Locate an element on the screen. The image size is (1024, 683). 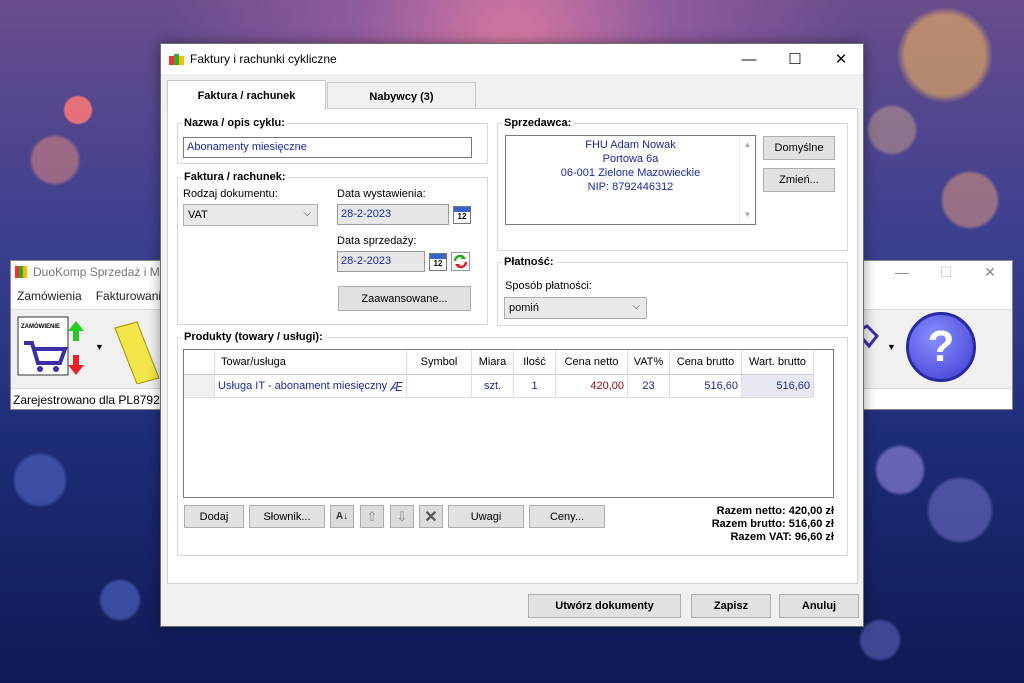
total-net: Razem netto: 420,00 zł is located at coordinates (775, 511).